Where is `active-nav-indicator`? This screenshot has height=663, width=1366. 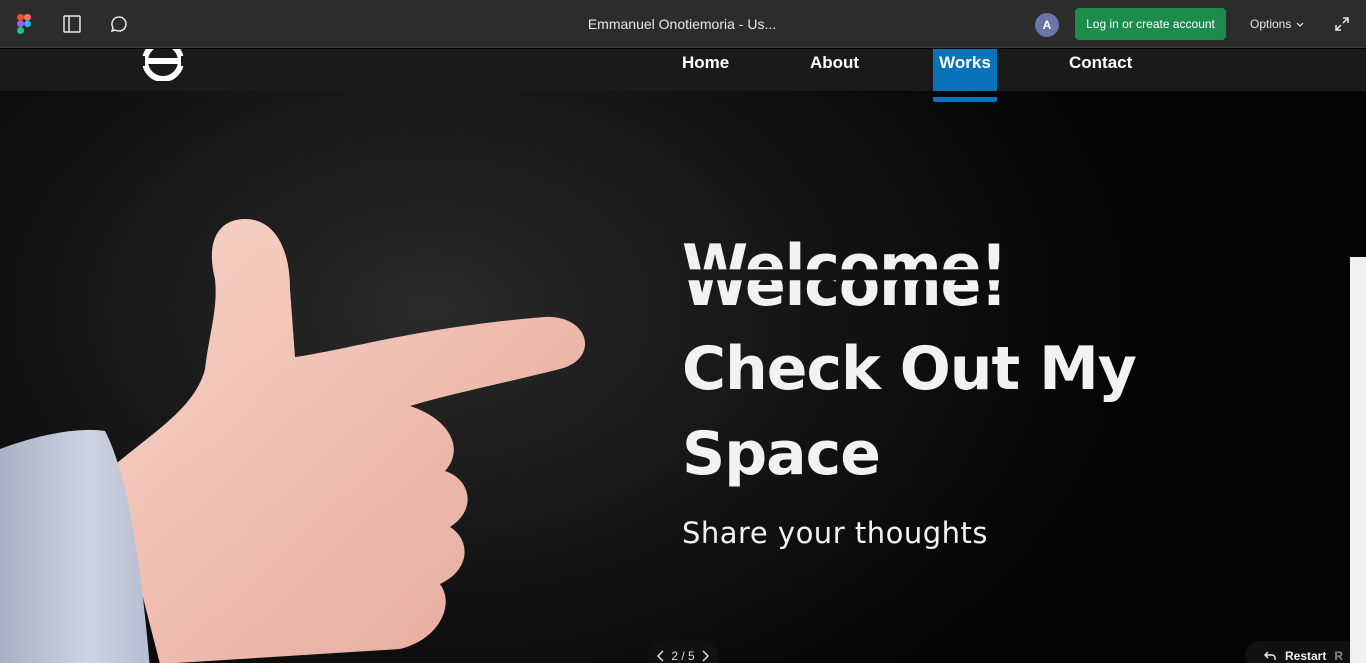 active-nav-indicator is located at coordinates (965, 99).